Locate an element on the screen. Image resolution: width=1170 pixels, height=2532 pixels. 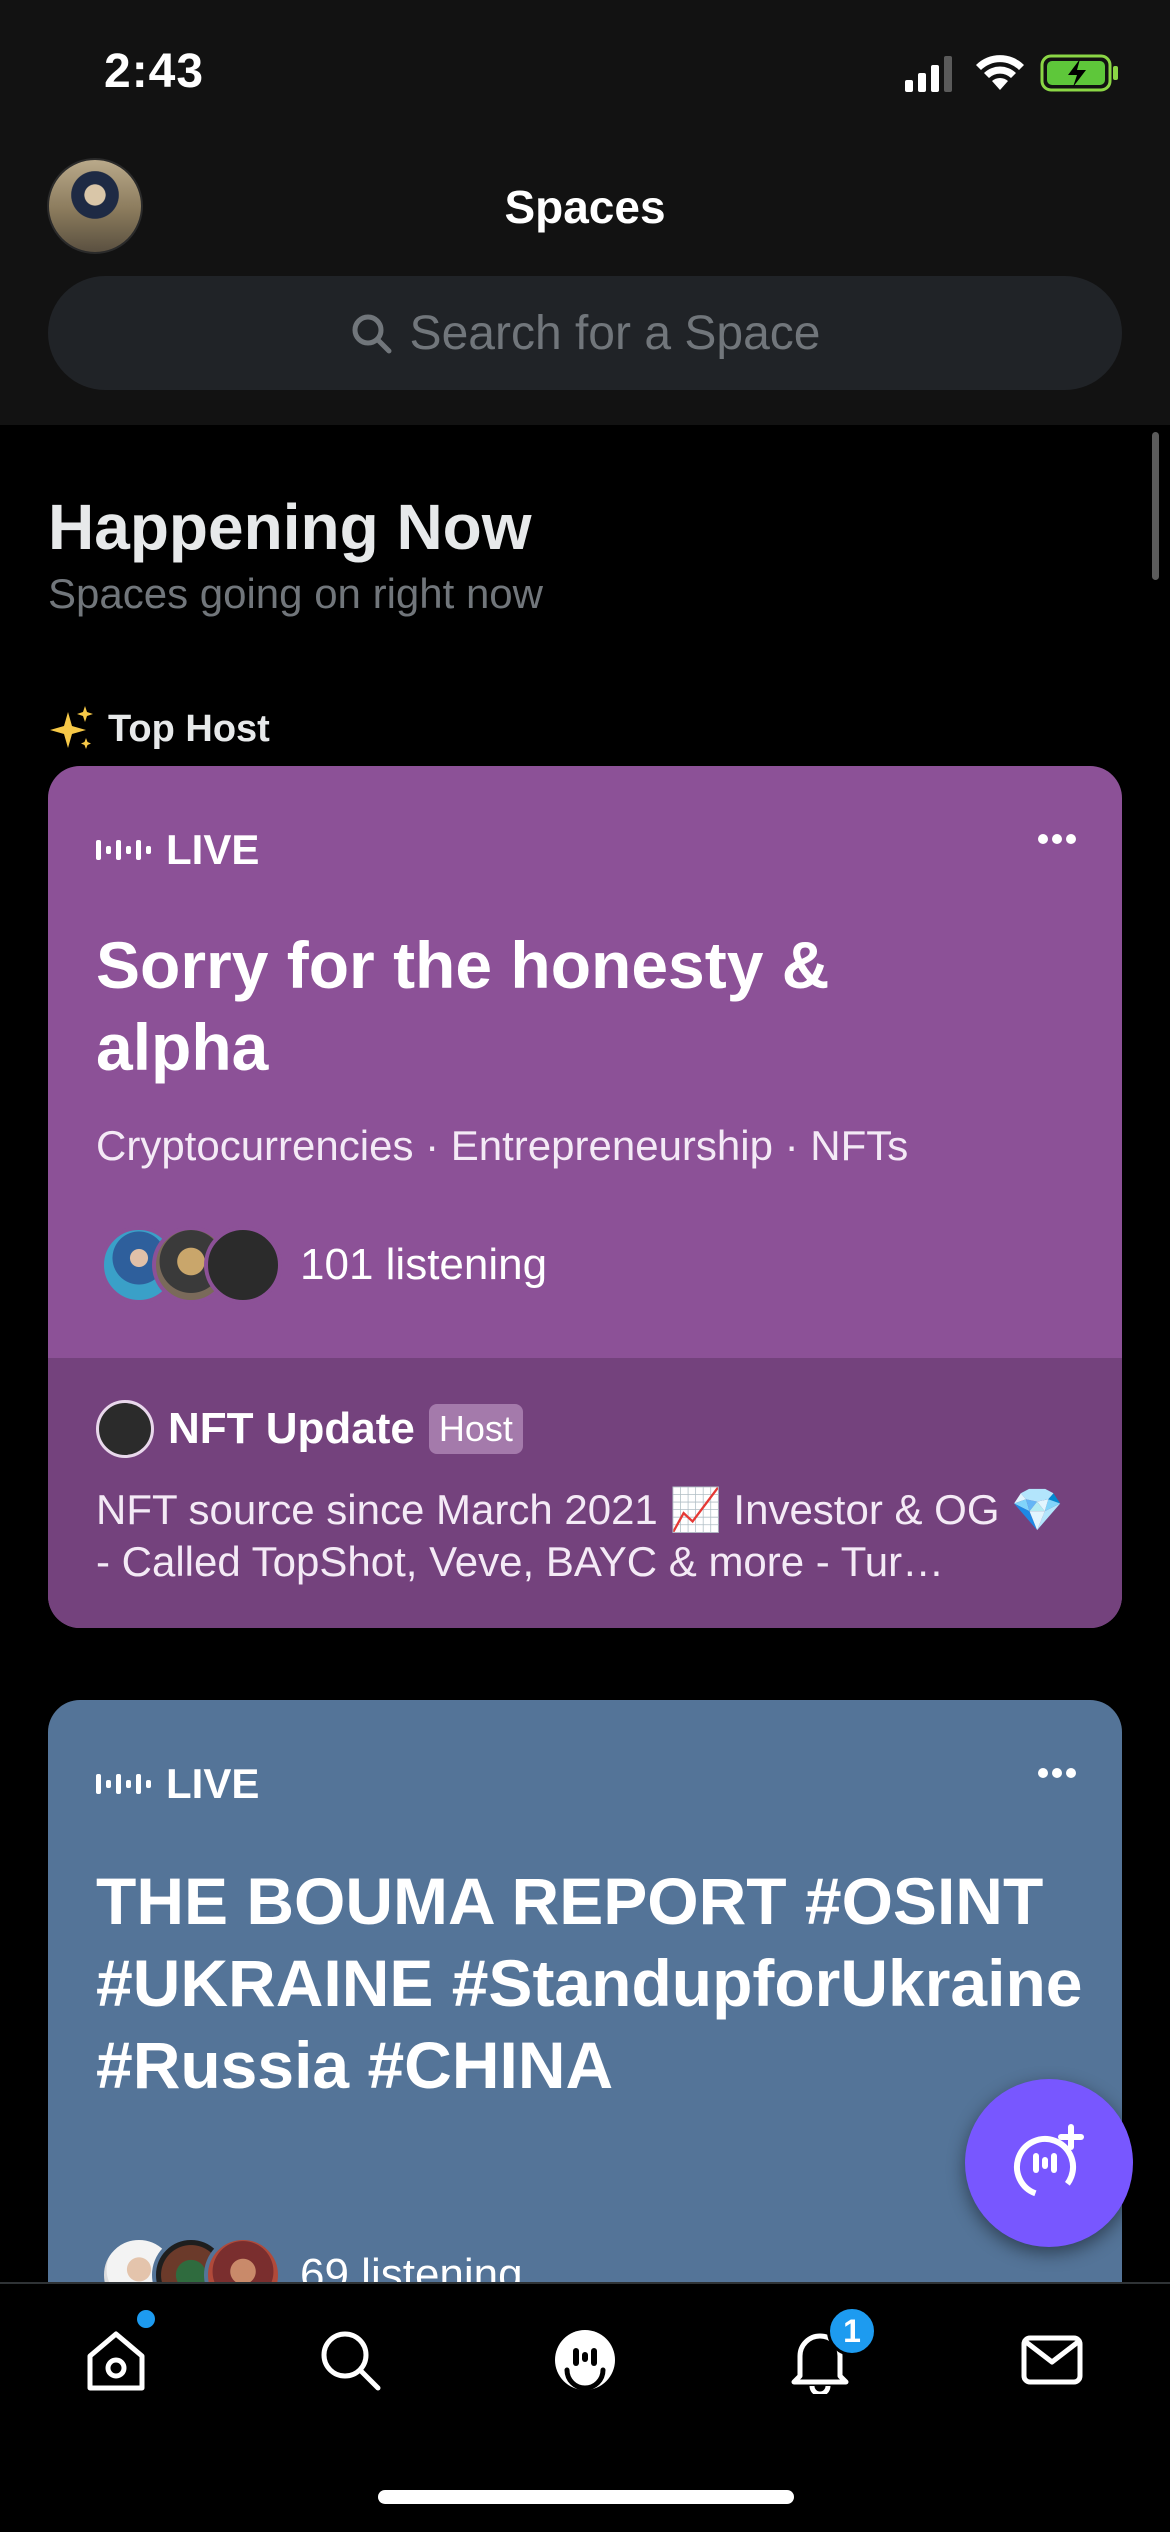
tab-spaces is located at coordinates (585, 2360).